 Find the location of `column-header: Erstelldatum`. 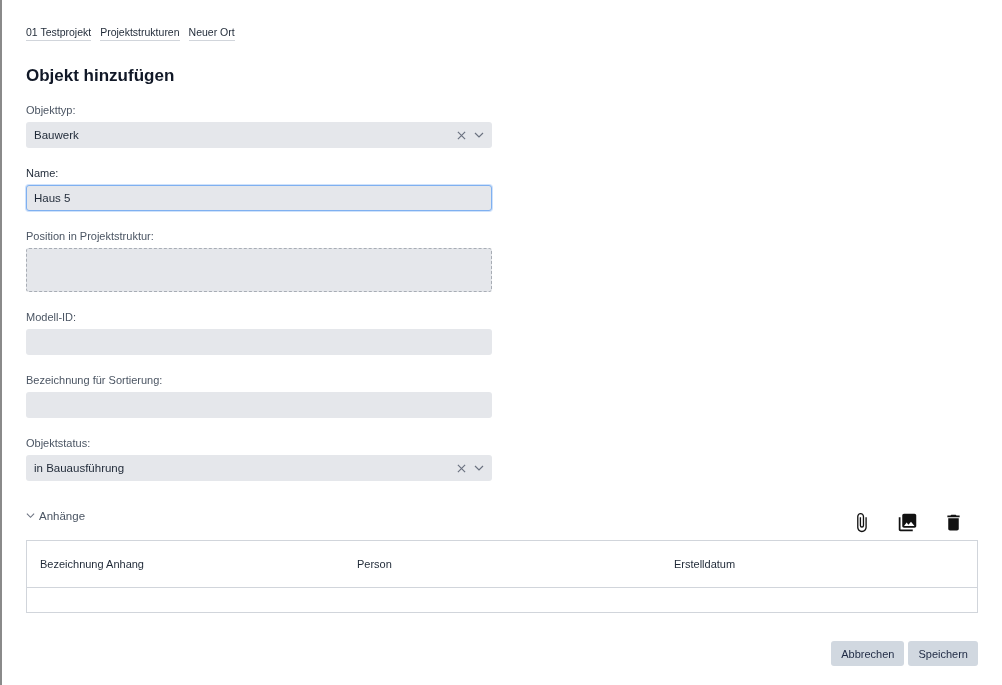

column-header: Erstelldatum is located at coordinates (705, 564).